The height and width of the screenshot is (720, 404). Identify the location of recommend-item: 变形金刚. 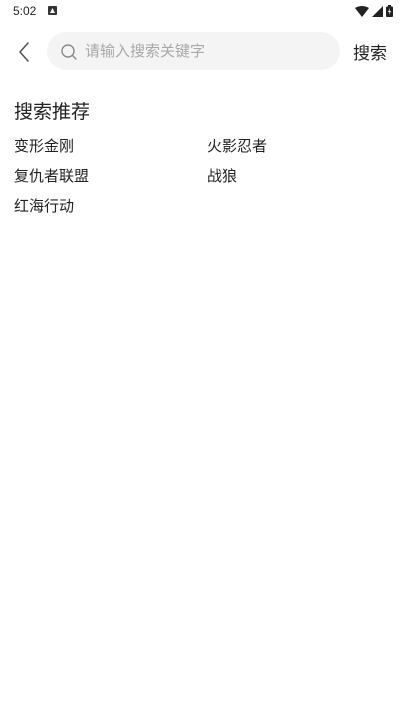
(110, 146).